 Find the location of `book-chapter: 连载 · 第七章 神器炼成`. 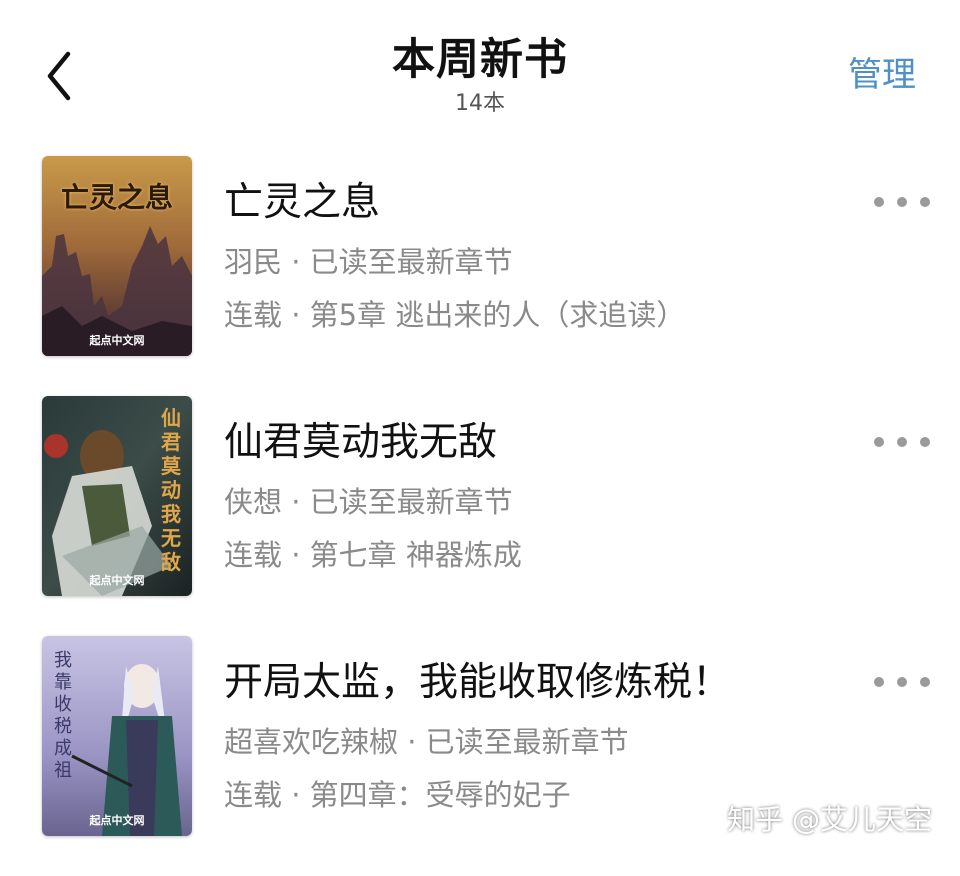

book-chapter: 连载 · 第七章 神器炼成 is located at coordinates (373, 555).